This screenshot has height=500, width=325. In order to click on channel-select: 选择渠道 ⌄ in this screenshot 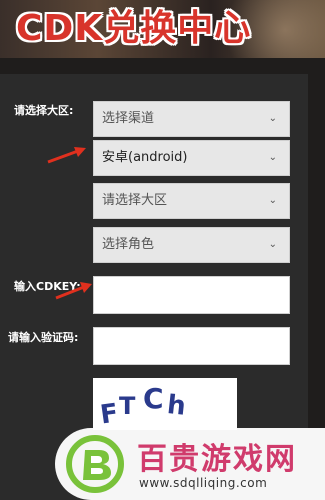, I will do `click(191, 119)`.